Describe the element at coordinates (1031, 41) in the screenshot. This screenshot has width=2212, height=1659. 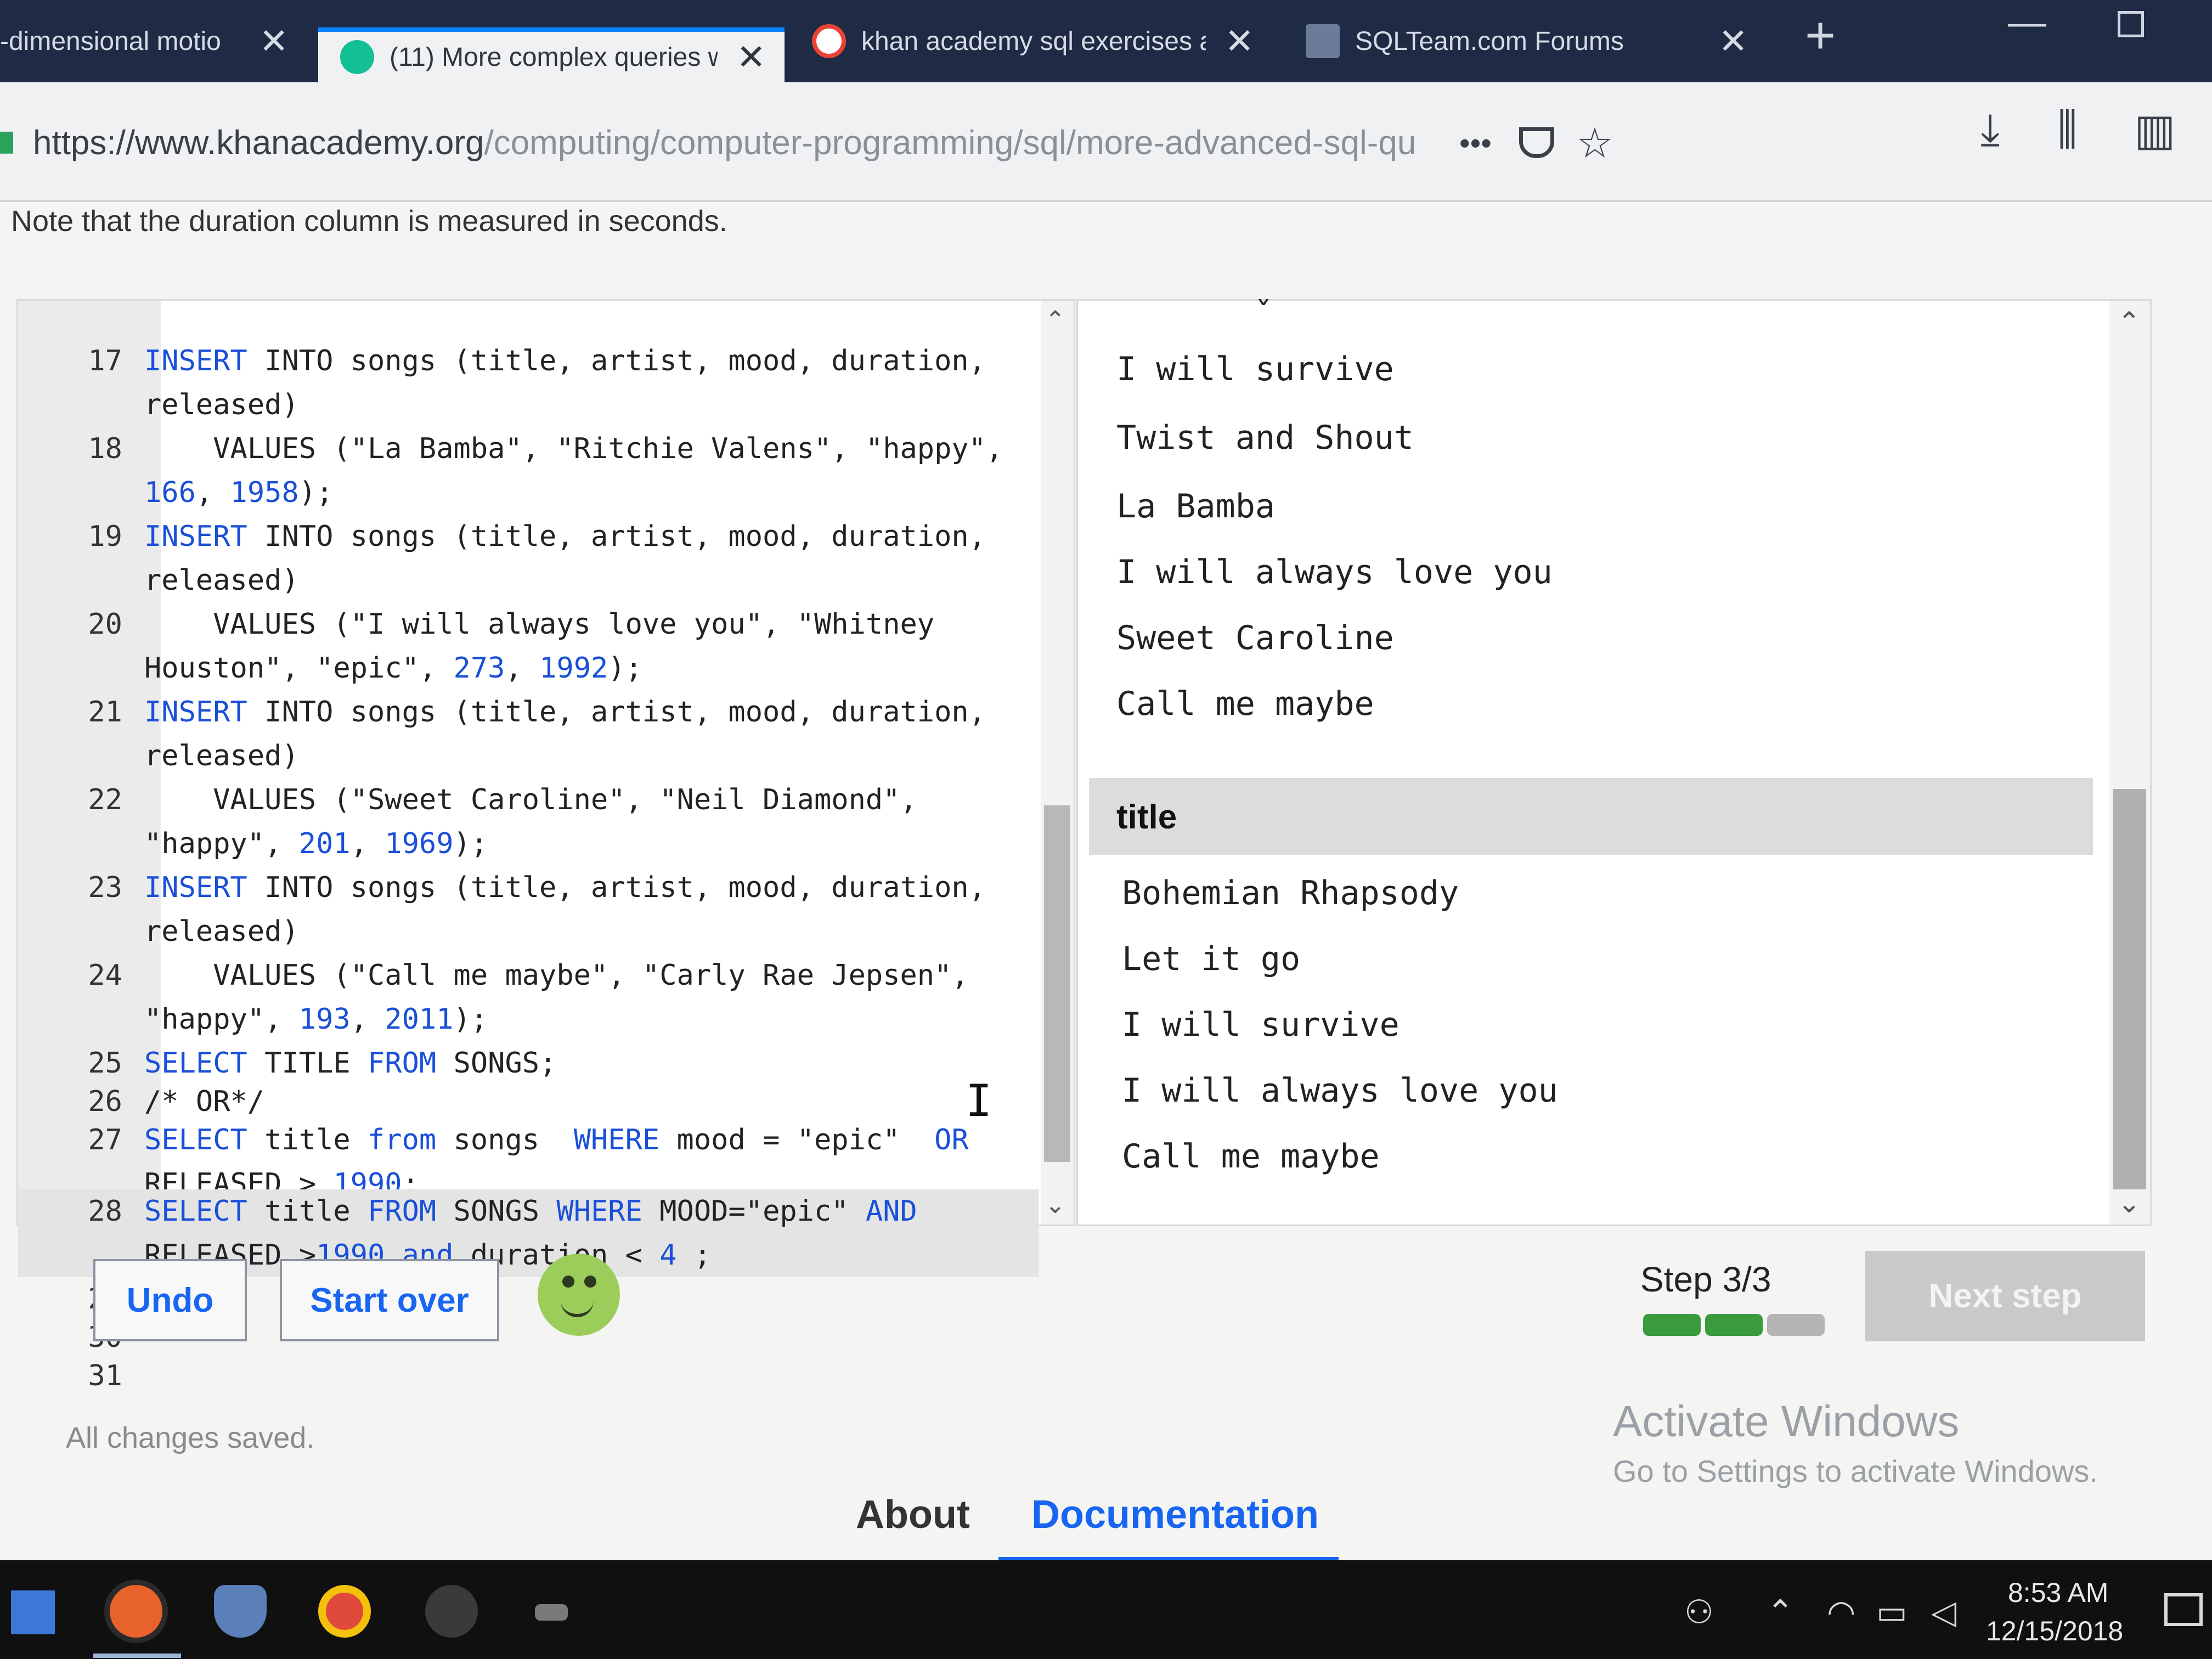
I see `tab-google-search: khan academy sql exercises a ✕` at that location.